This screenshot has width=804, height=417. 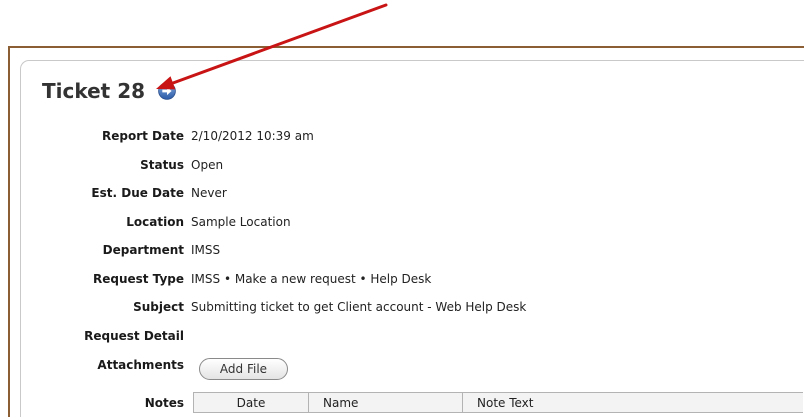 I want to click on department-label: Department, so click(x=143, y=250).